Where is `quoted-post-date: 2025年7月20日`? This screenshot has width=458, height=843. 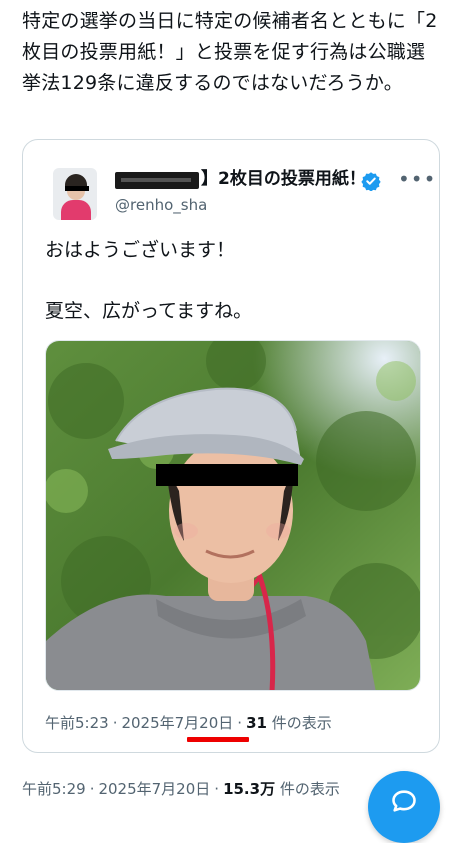 quoted-post-date: 2025年7月20日 is located at coordinates (177, 723).